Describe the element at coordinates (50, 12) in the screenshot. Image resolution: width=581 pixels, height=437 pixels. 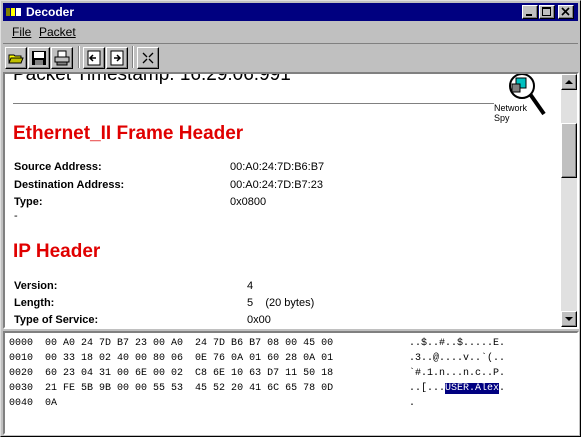
I see `window-title: Decoder` at that location.